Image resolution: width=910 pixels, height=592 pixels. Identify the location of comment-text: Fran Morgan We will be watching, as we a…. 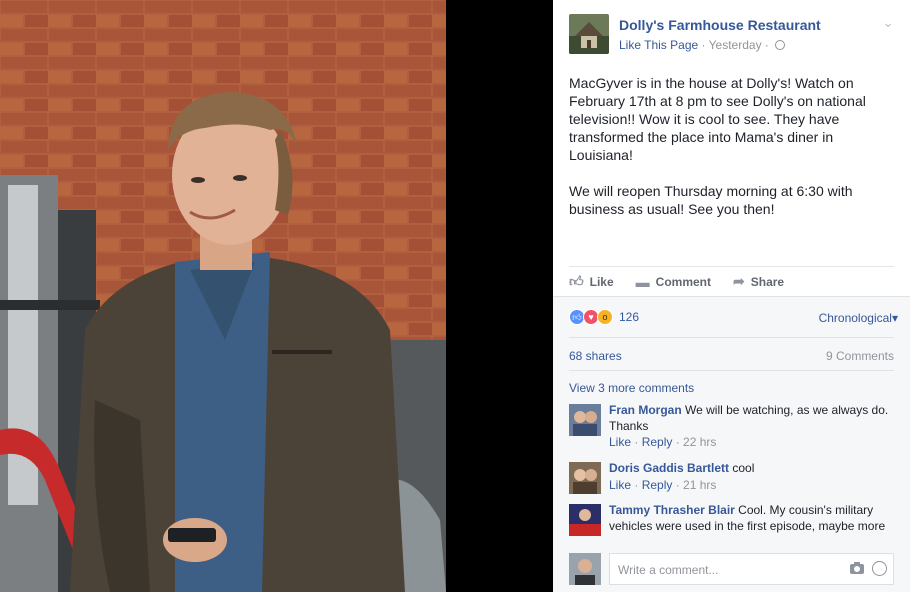
(749, 418).